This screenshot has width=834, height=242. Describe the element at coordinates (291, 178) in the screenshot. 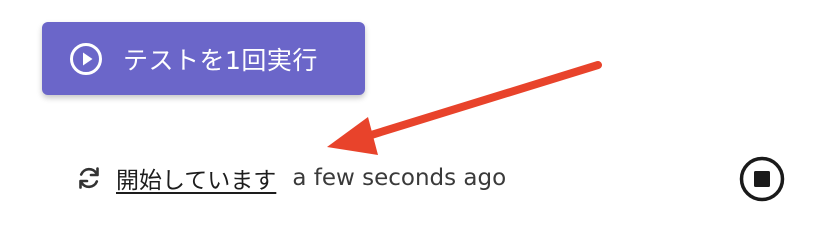

I see `status-row: 開始しています a few seconds ago` at that location.